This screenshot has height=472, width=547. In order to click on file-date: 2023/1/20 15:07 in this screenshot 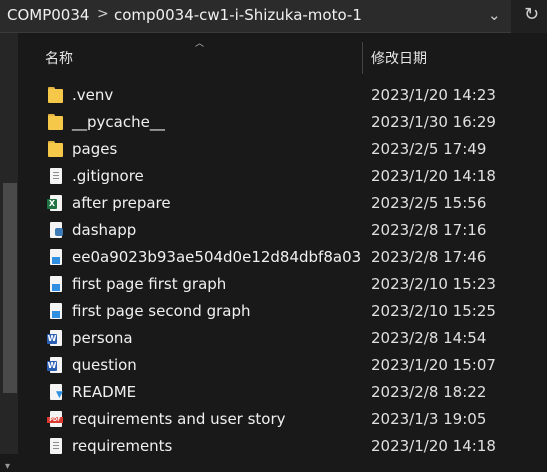, I will do `click(433, 365)`.